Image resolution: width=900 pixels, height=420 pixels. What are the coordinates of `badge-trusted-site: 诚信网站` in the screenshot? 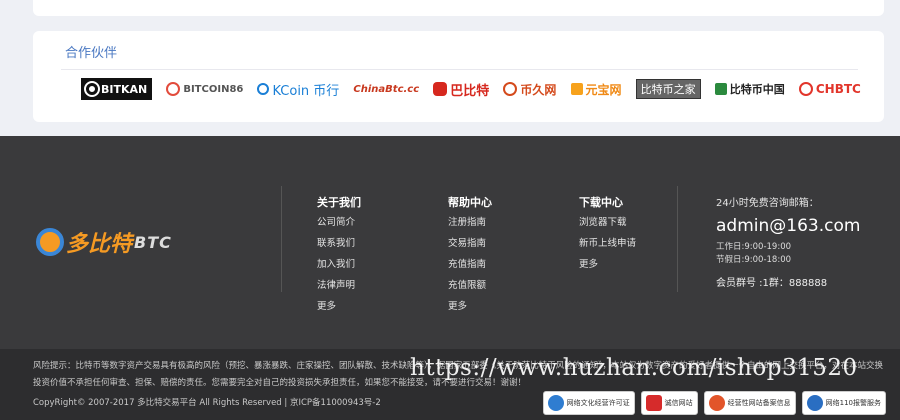 It's located at (669, 403).